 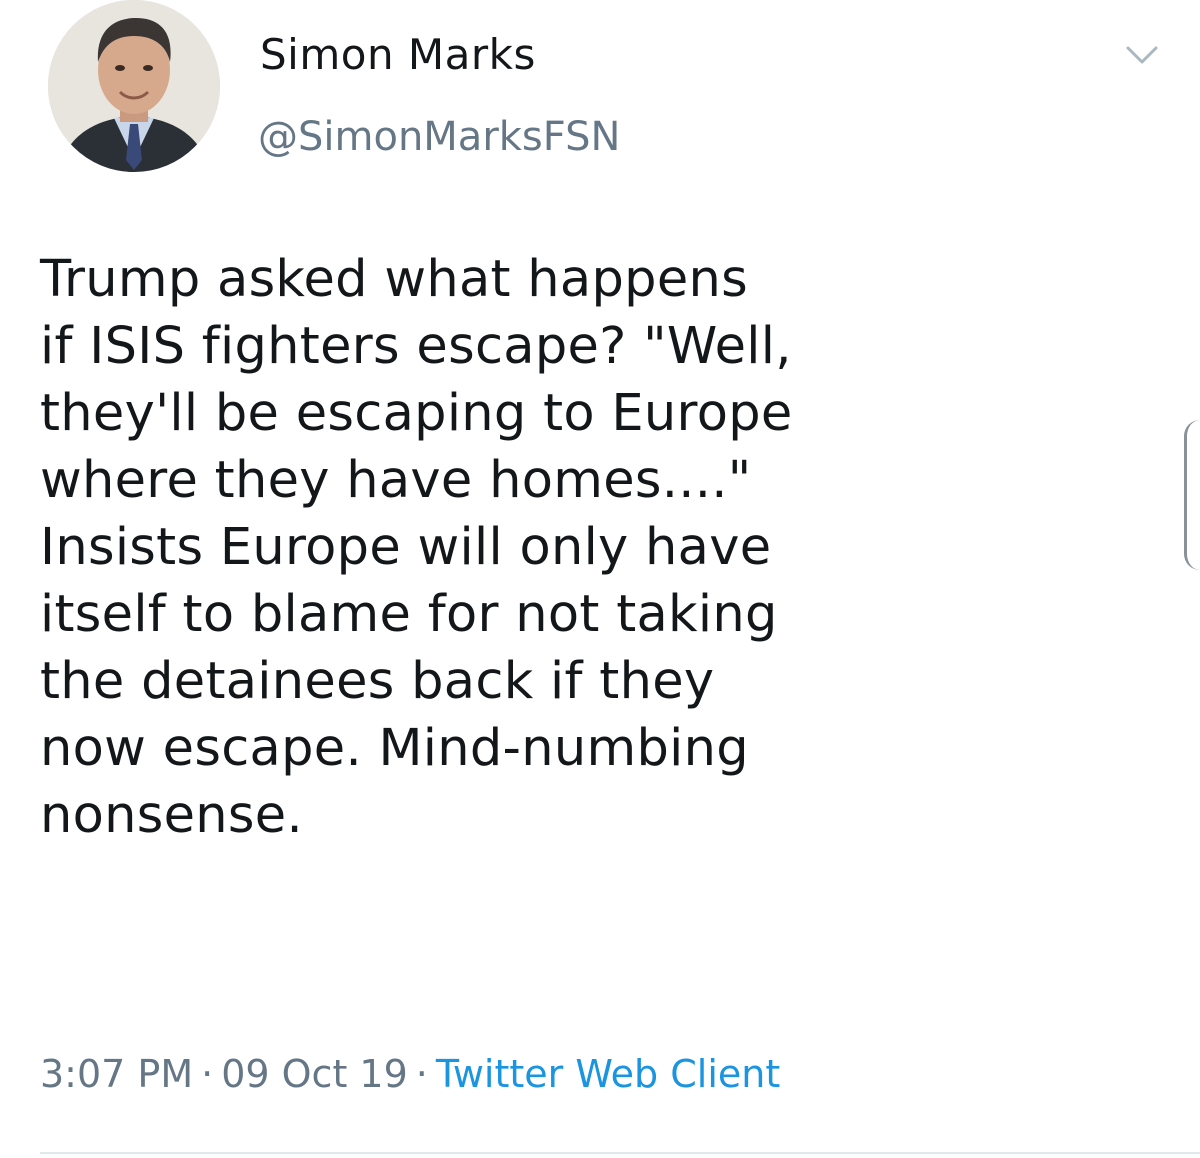 I want to click on display-name: Simon Marks, so click(x=398, y=54).